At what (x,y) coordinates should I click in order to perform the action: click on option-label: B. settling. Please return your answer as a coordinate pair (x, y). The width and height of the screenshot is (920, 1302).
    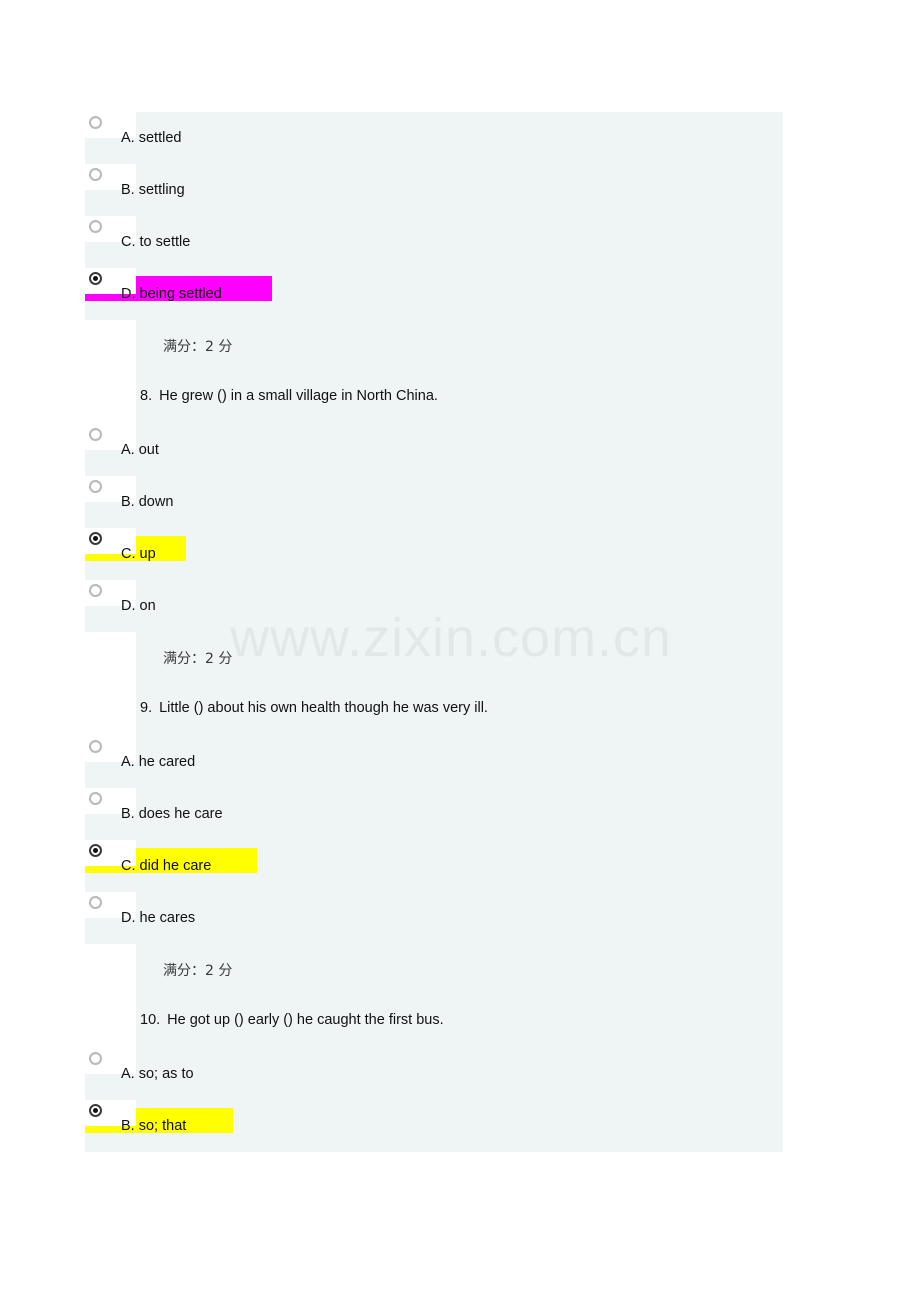
    Looking at the image, I should click on (153, 190).